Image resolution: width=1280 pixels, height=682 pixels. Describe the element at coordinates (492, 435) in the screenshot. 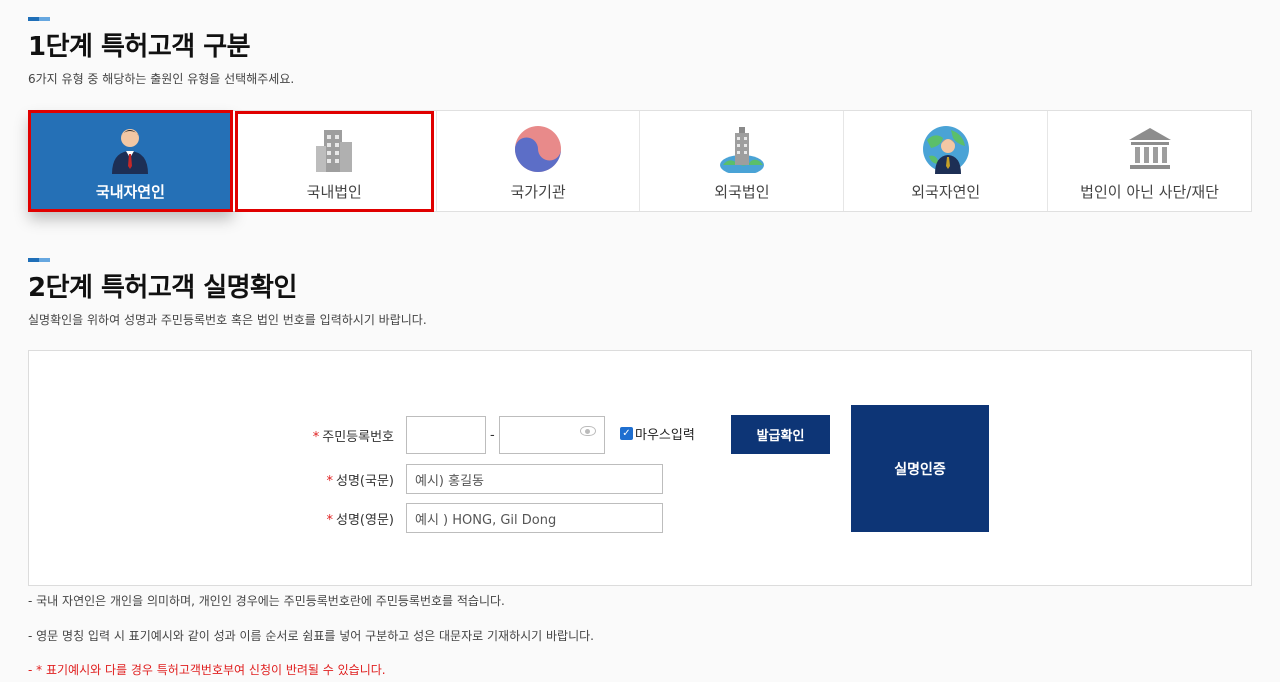

I see `rrn-dash: -` at that location.